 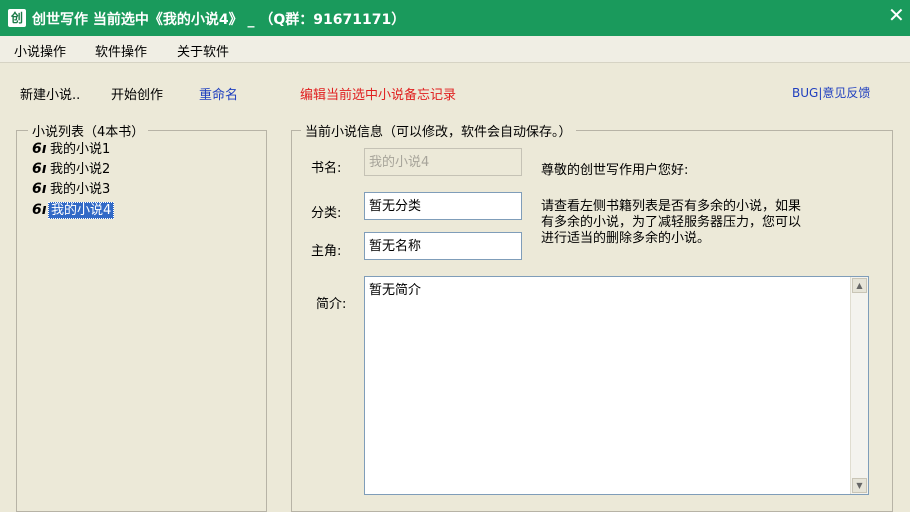 What do you see at coordinates (443, 206) in the screenshot?
I see `category-field: 暂无分类` at bounding box center [443, 206].